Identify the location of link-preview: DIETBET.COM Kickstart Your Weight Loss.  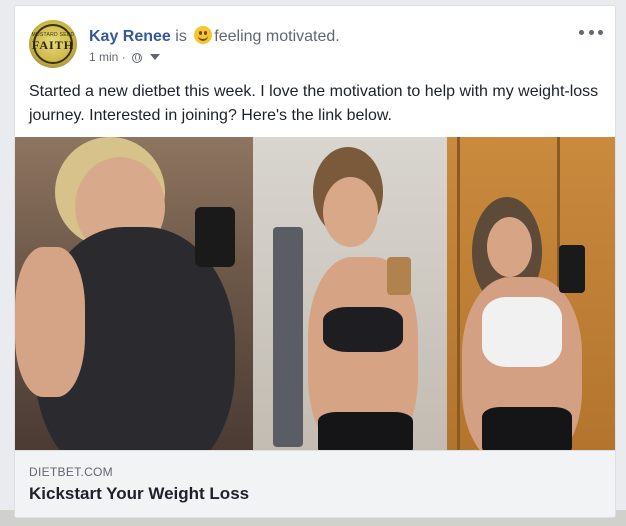
(315, 483).